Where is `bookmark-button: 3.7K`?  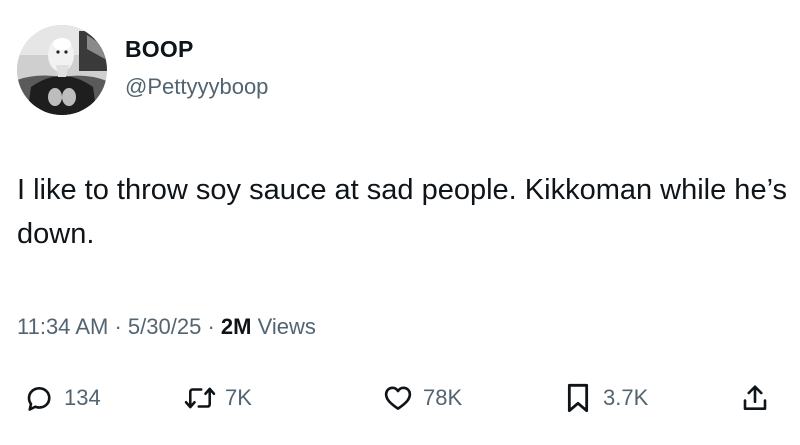 bookmark-button: 3.7K is located at coordinates (604, 398).